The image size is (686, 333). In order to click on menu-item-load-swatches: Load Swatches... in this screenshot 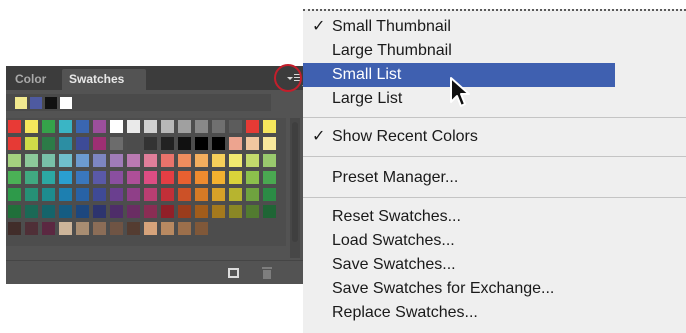, I will do `click(459, 241)`.